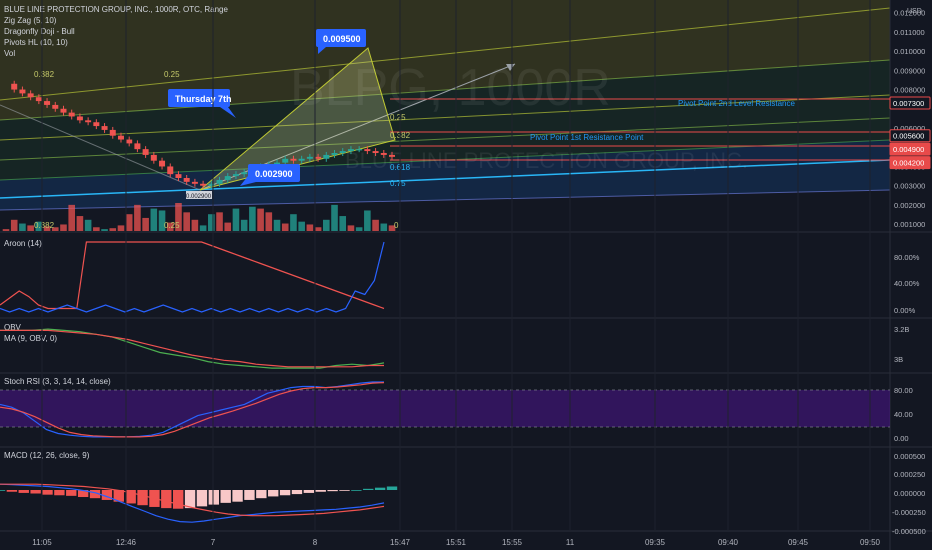  Describe the element at coordinates (908, 163) in the screenshot. I see `price-tag-text: 0.004200` at that location.